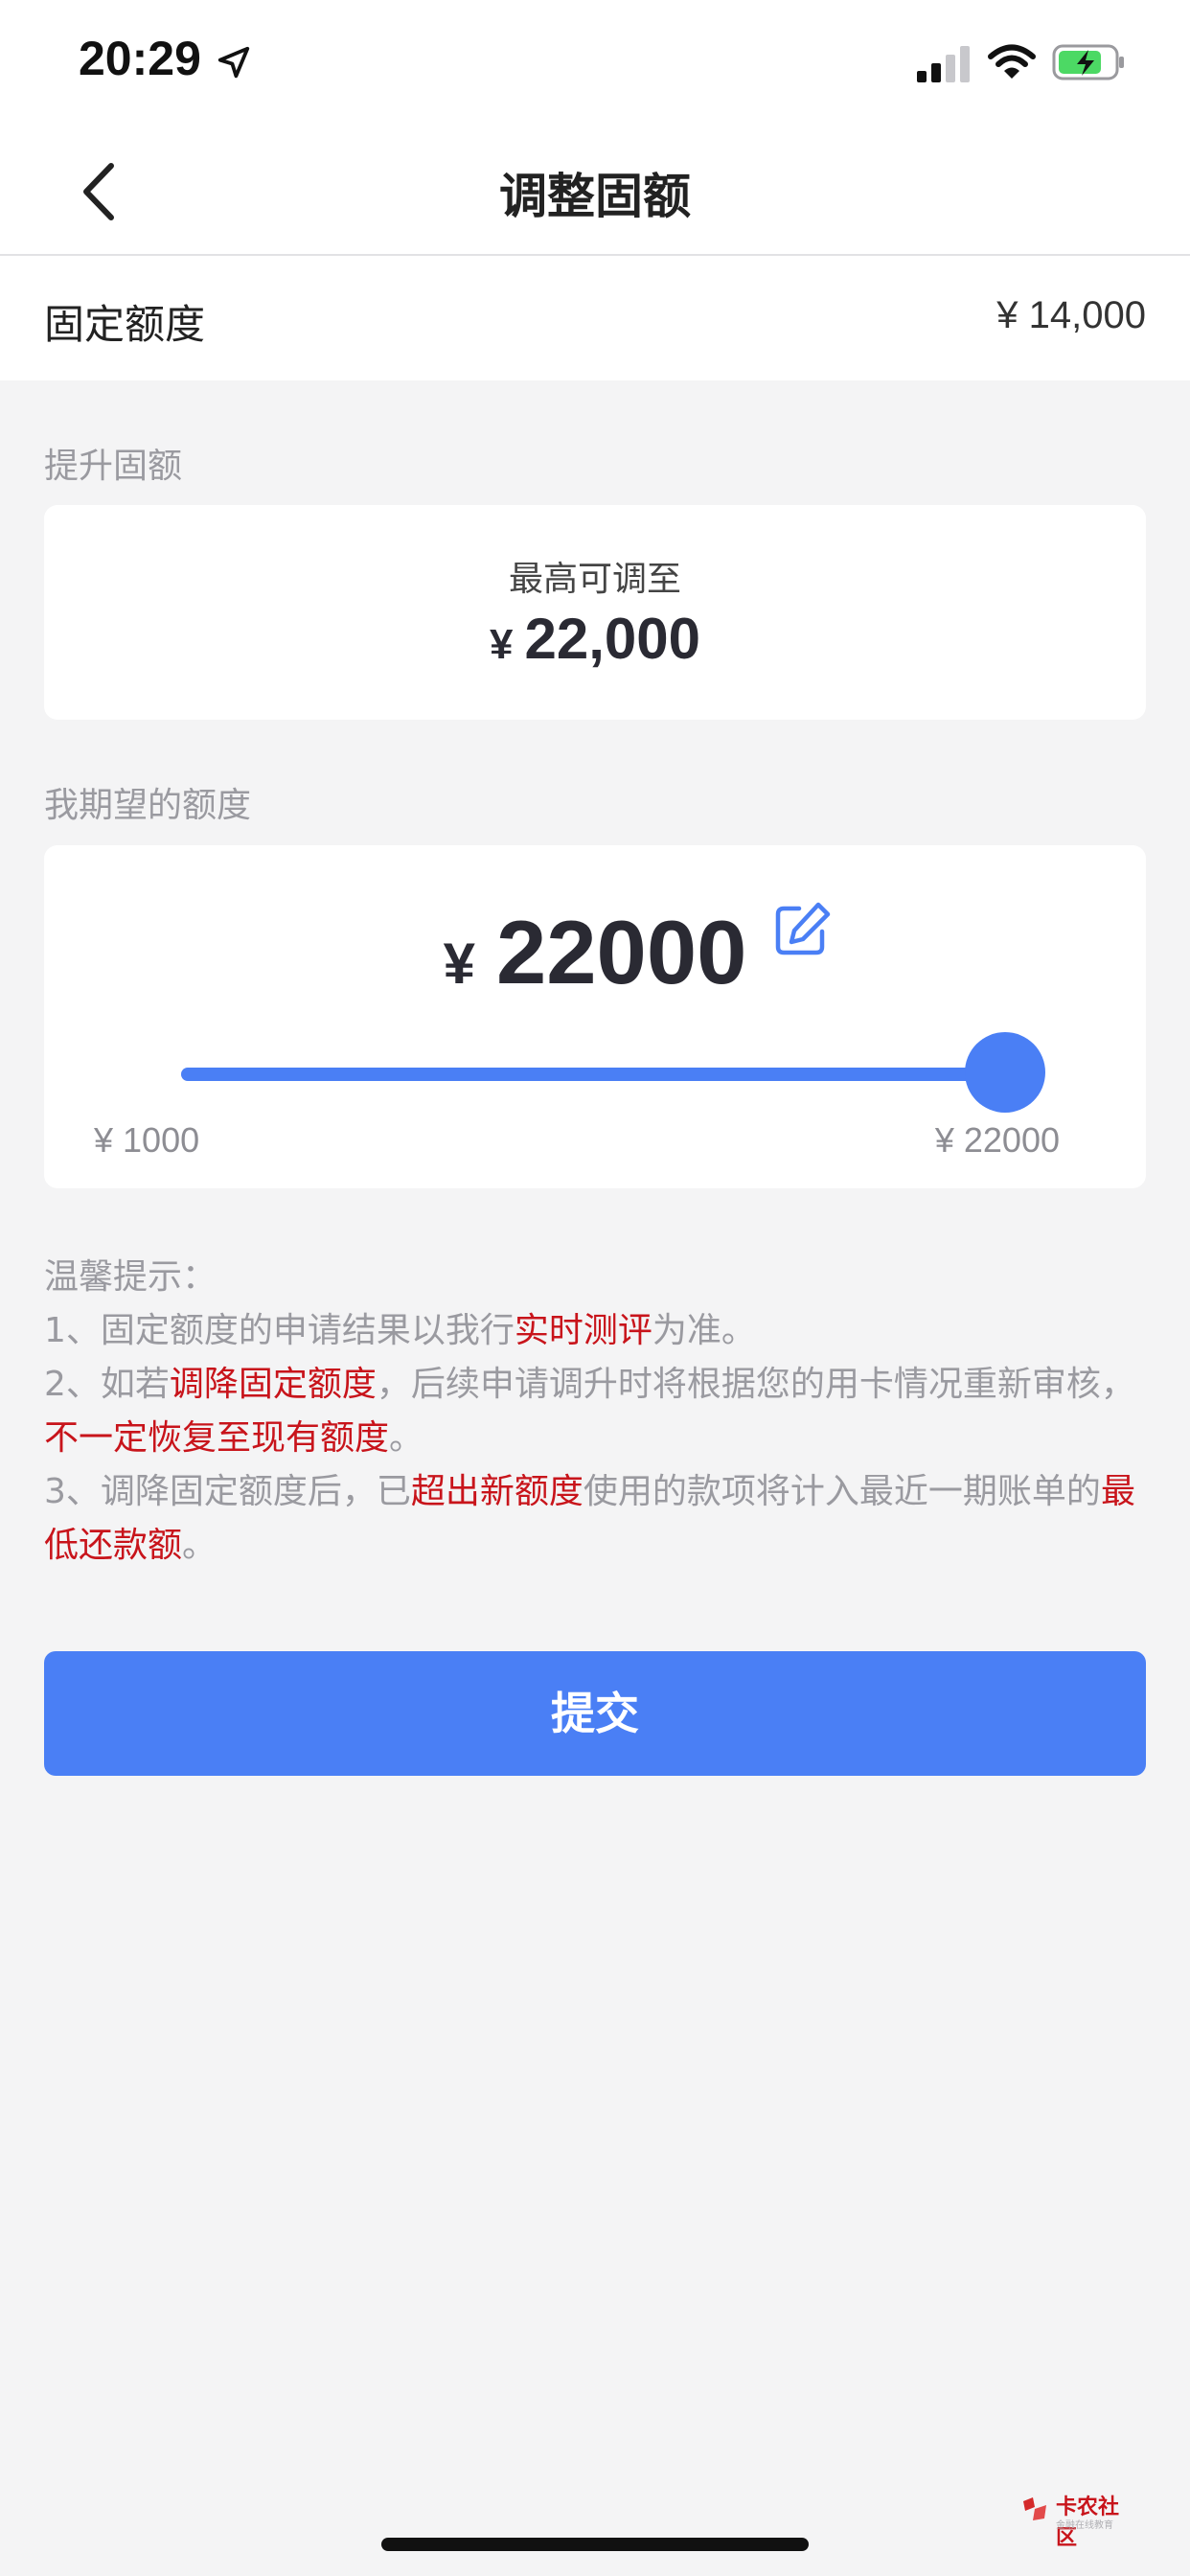 The height and width of the screenshot is (2576, 1190). What do you see at coordinates (107, 1384) in the screenshot?
I see `tip-text: 2、如若` at bounding box center [107, 1384].